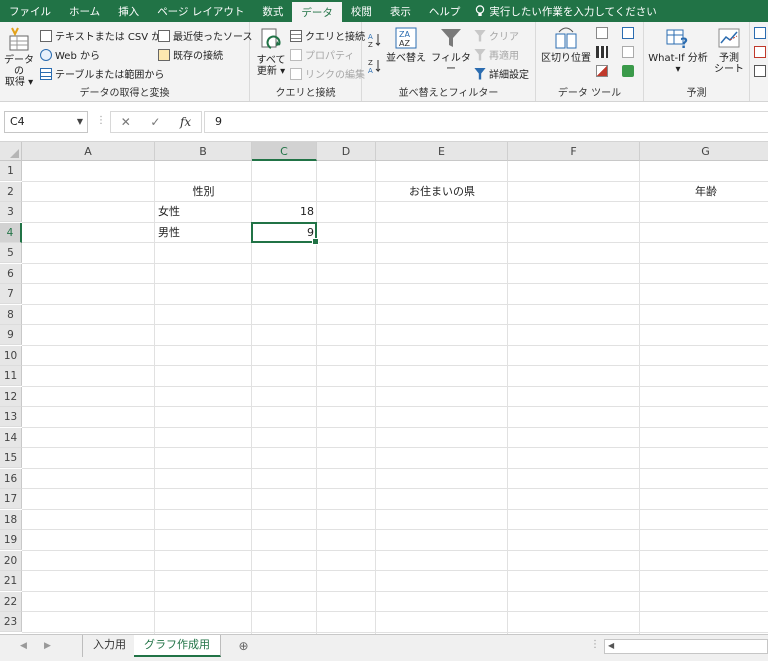 This screenshot has height=661, width=768. What do you see at coordinates (109, 646) in the screenshot?
I see `sheet-tab-input: 入力用` at bounding box center [109, 646].